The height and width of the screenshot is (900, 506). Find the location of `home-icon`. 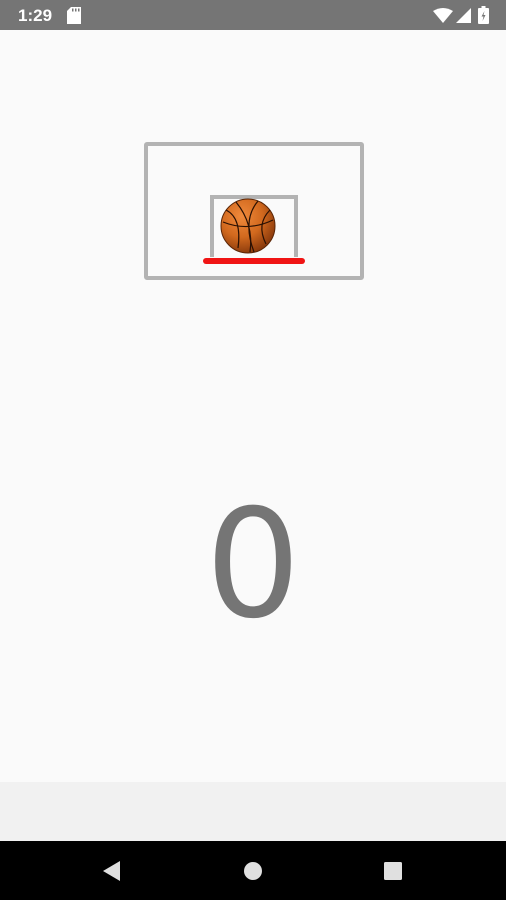

home-icon is located at coordinates (253, 871).